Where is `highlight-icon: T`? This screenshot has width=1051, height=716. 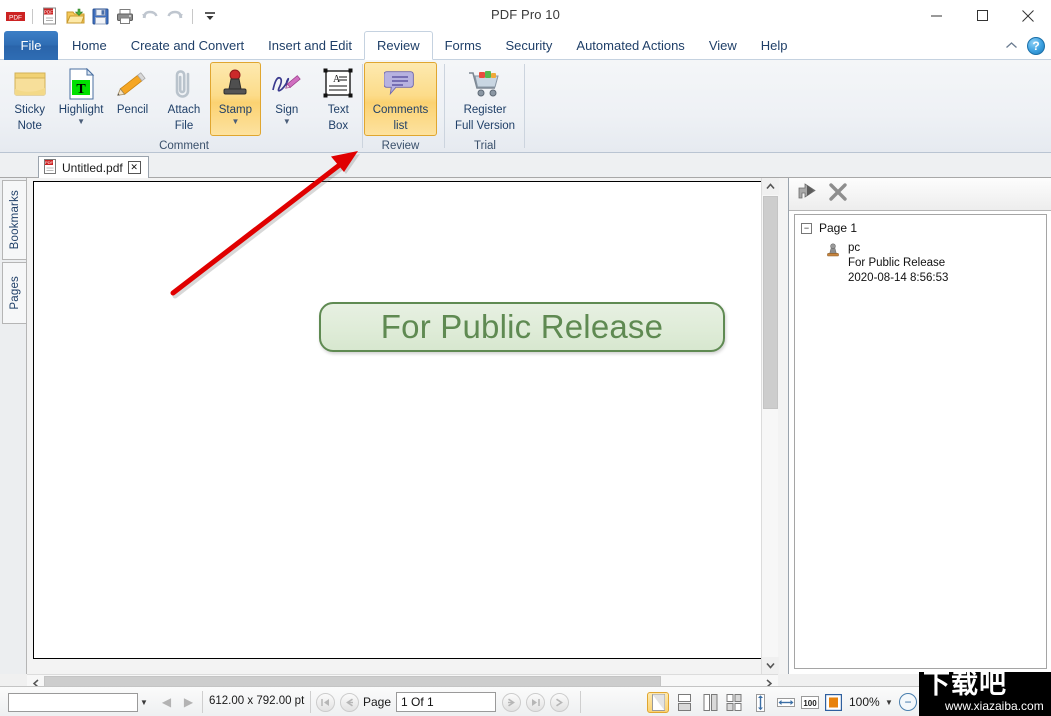
highlight-icon: T is located at coordinates (81, 84).